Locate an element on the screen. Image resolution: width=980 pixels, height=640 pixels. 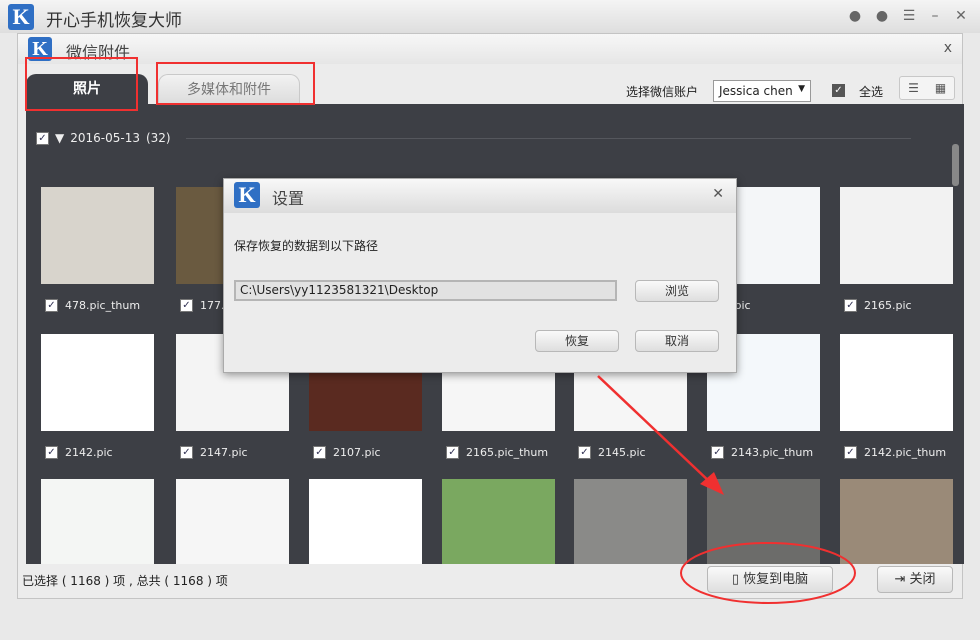
panel-logo: K is located at coordinates (40, 49).